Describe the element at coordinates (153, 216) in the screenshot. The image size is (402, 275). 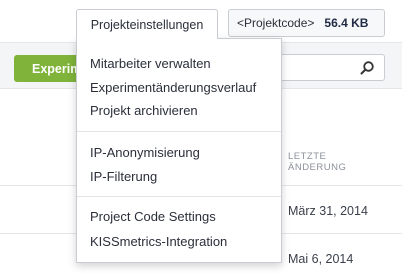
I see `menu-item-project-code-settings: Project Code Settings` at that location.